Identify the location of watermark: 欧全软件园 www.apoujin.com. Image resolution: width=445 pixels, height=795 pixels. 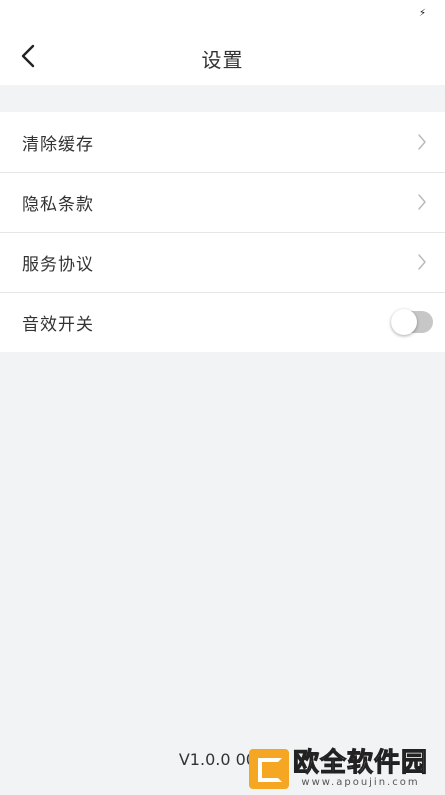
(345, 769).